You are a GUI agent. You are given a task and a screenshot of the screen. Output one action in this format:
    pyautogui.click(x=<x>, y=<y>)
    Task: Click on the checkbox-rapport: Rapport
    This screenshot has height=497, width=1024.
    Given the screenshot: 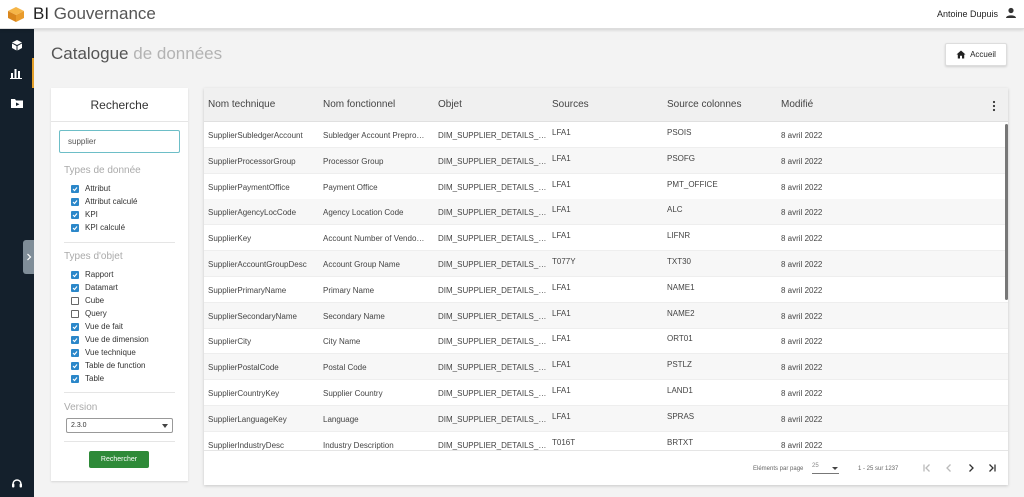 What is the action you would take?
    pyautogui.click(x=92, y=274)
    